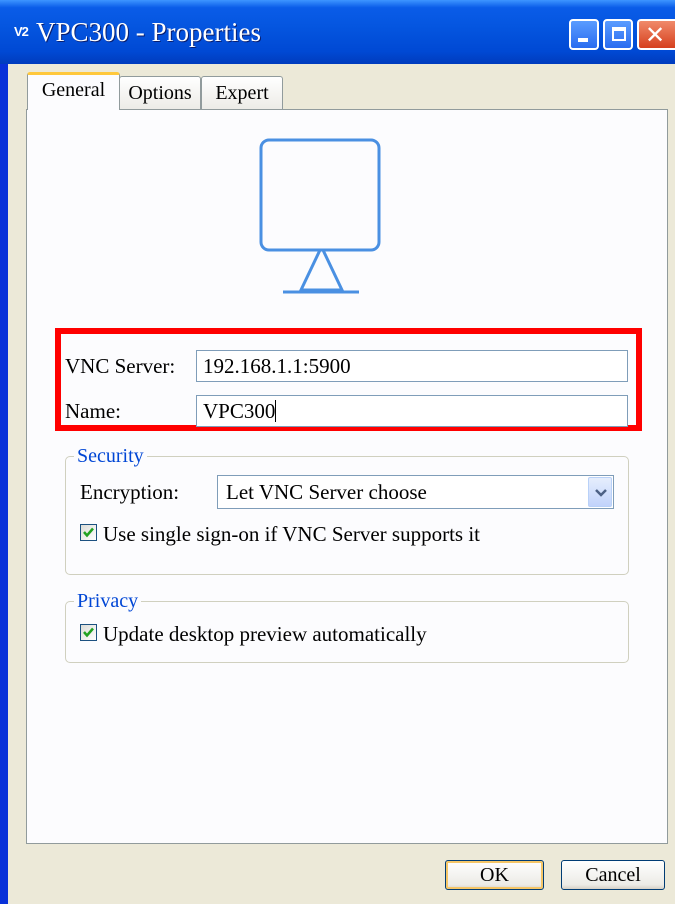 Image resolution: width=675 pixels, height=904 pixels. What do you see at coordinates (110, 456) in the screenshot?
I see `security-group-title: Security` at bounding box center [110, 456].